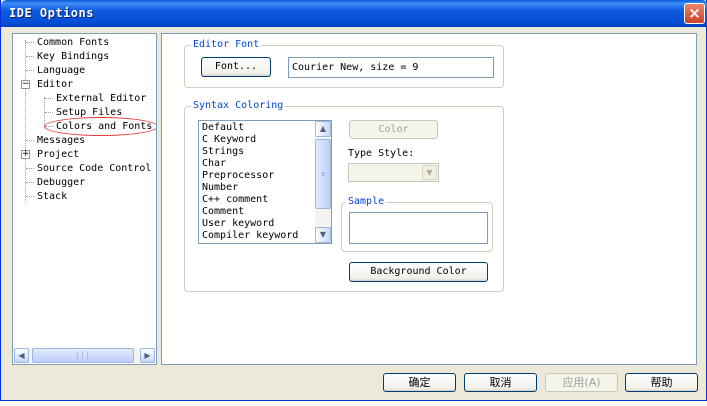 The height and width of the screenshot is (406, 707). Describe the element at coordinates (21, 355) in the screenshot. I see `scroll-left-icon: ◀` at that location.